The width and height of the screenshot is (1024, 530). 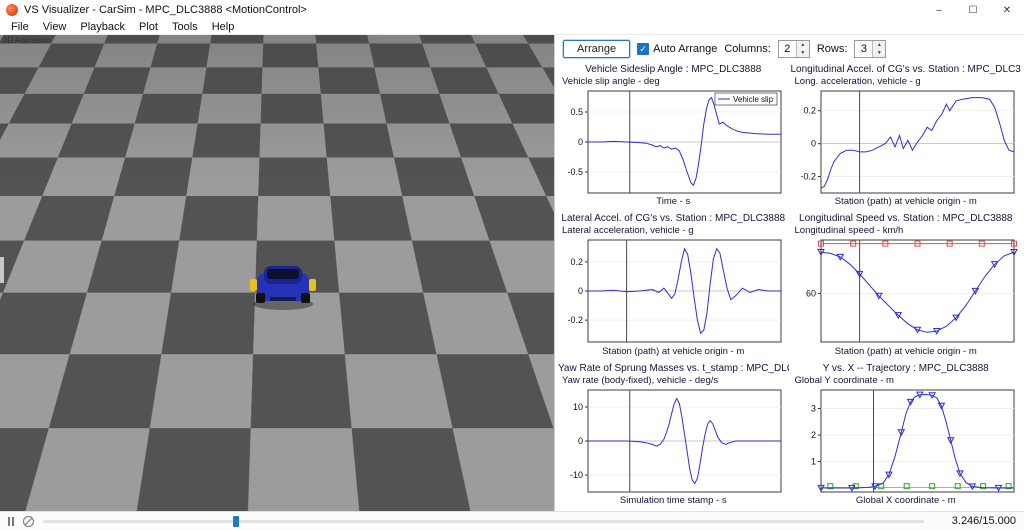 I want to click on plot-ylabel: Global Y coordinate - m, so click(x=844, y=380).